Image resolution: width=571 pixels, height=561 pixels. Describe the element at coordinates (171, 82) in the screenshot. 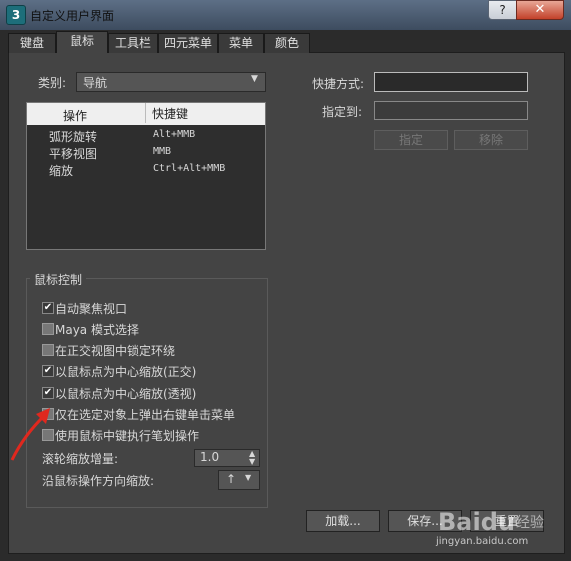

I see `category-dropdown: 导航 ▼` at that location.